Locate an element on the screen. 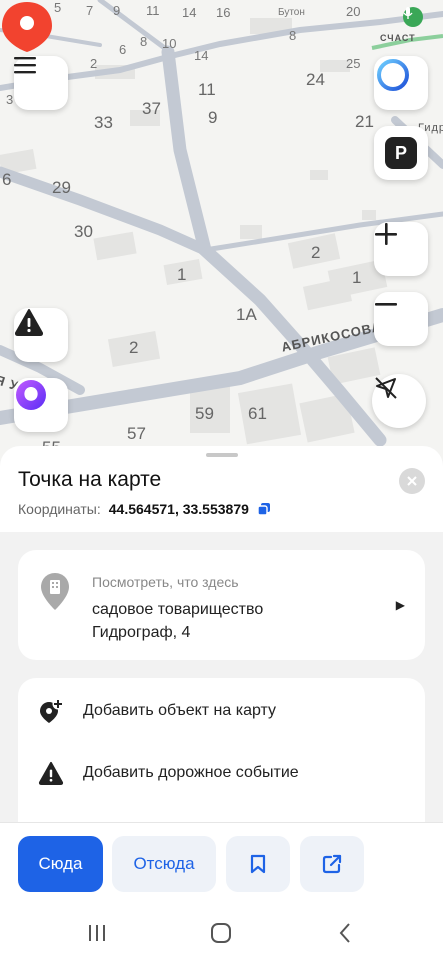  house-number: 21 is located at coordinates (364, 121).